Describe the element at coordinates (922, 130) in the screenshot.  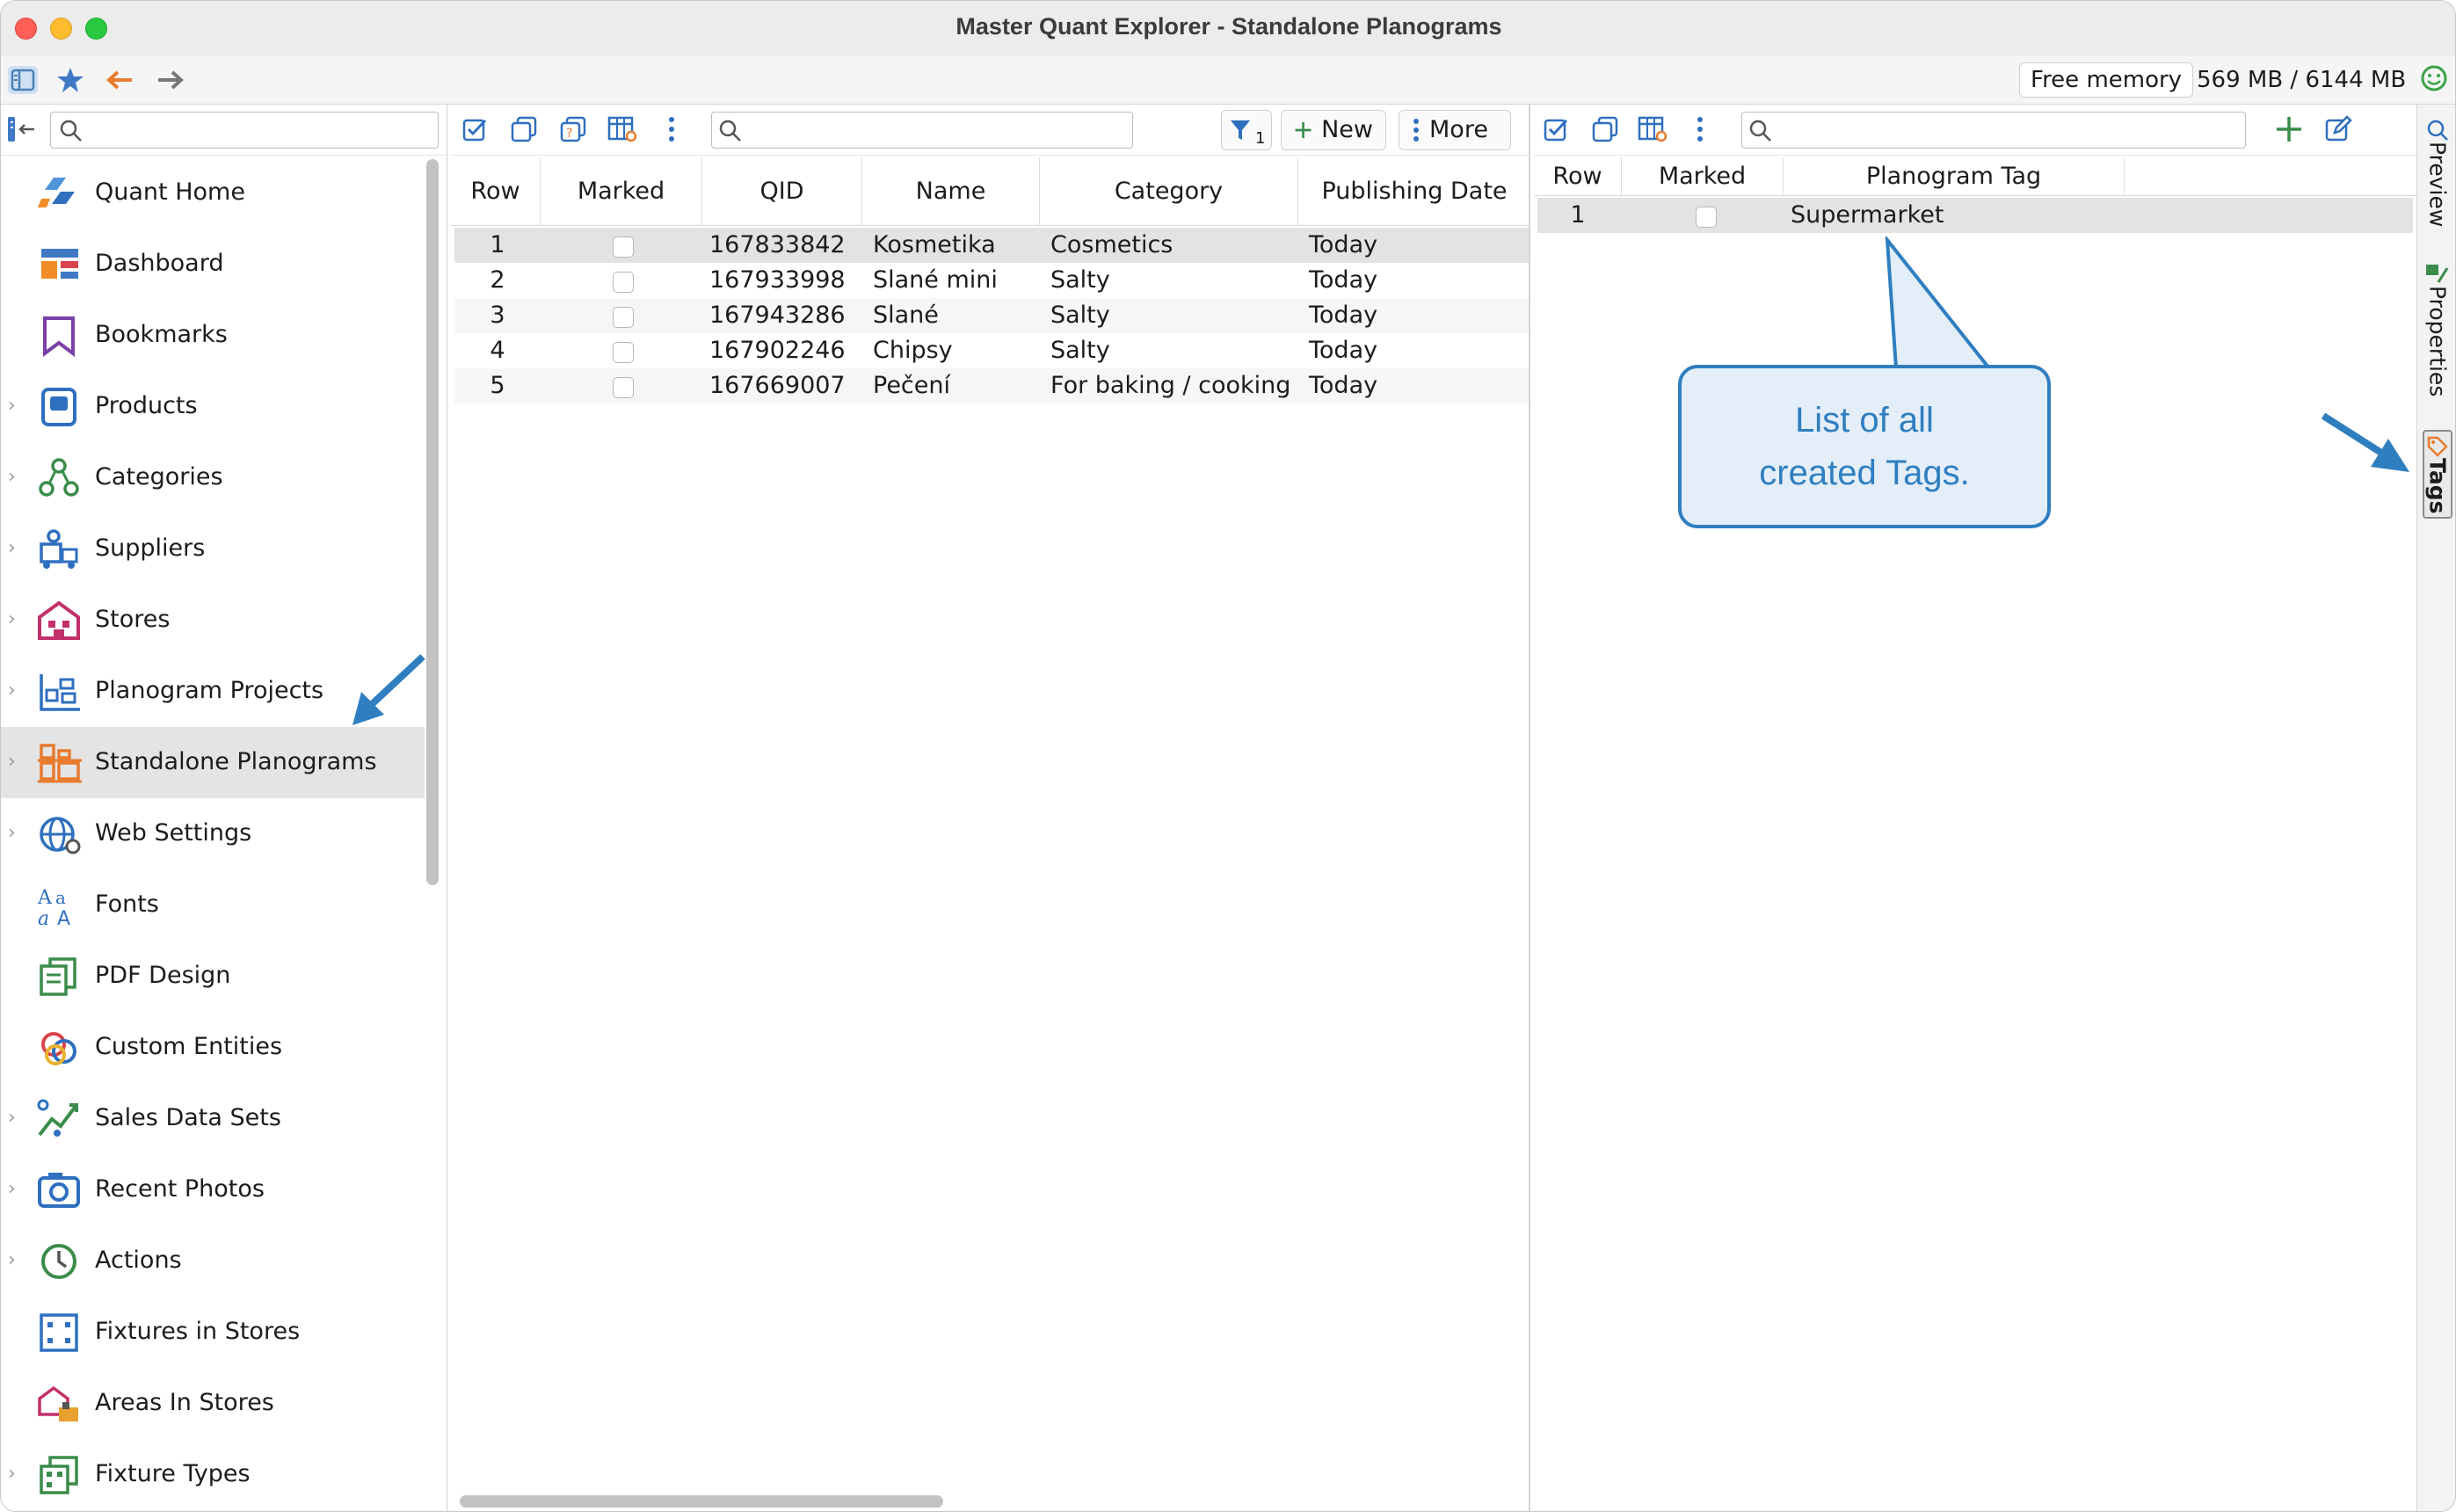
I see `planograms-search-input` at that location.